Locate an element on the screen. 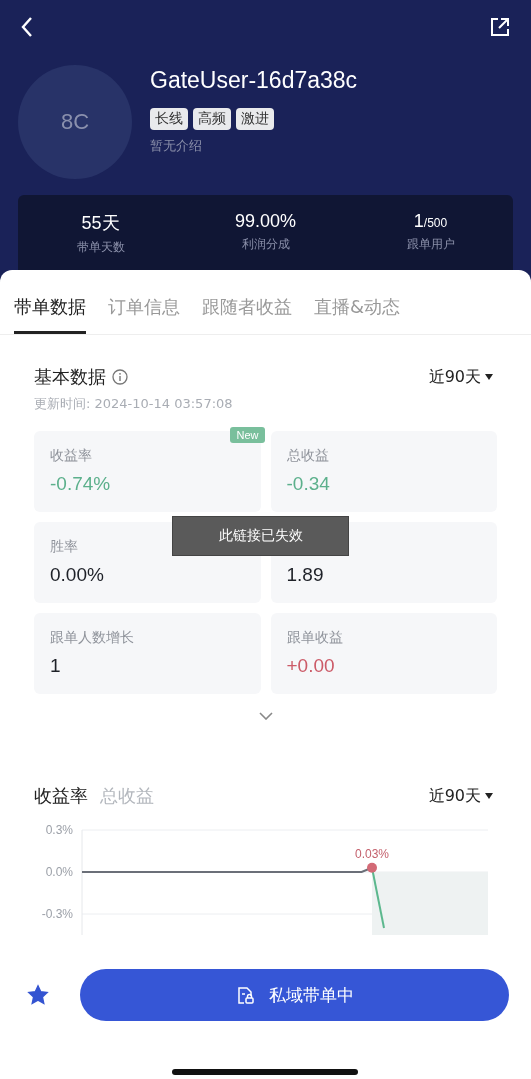 This screenshot has width=531, height=1079. info-icon is located at coordinates (120, 377).